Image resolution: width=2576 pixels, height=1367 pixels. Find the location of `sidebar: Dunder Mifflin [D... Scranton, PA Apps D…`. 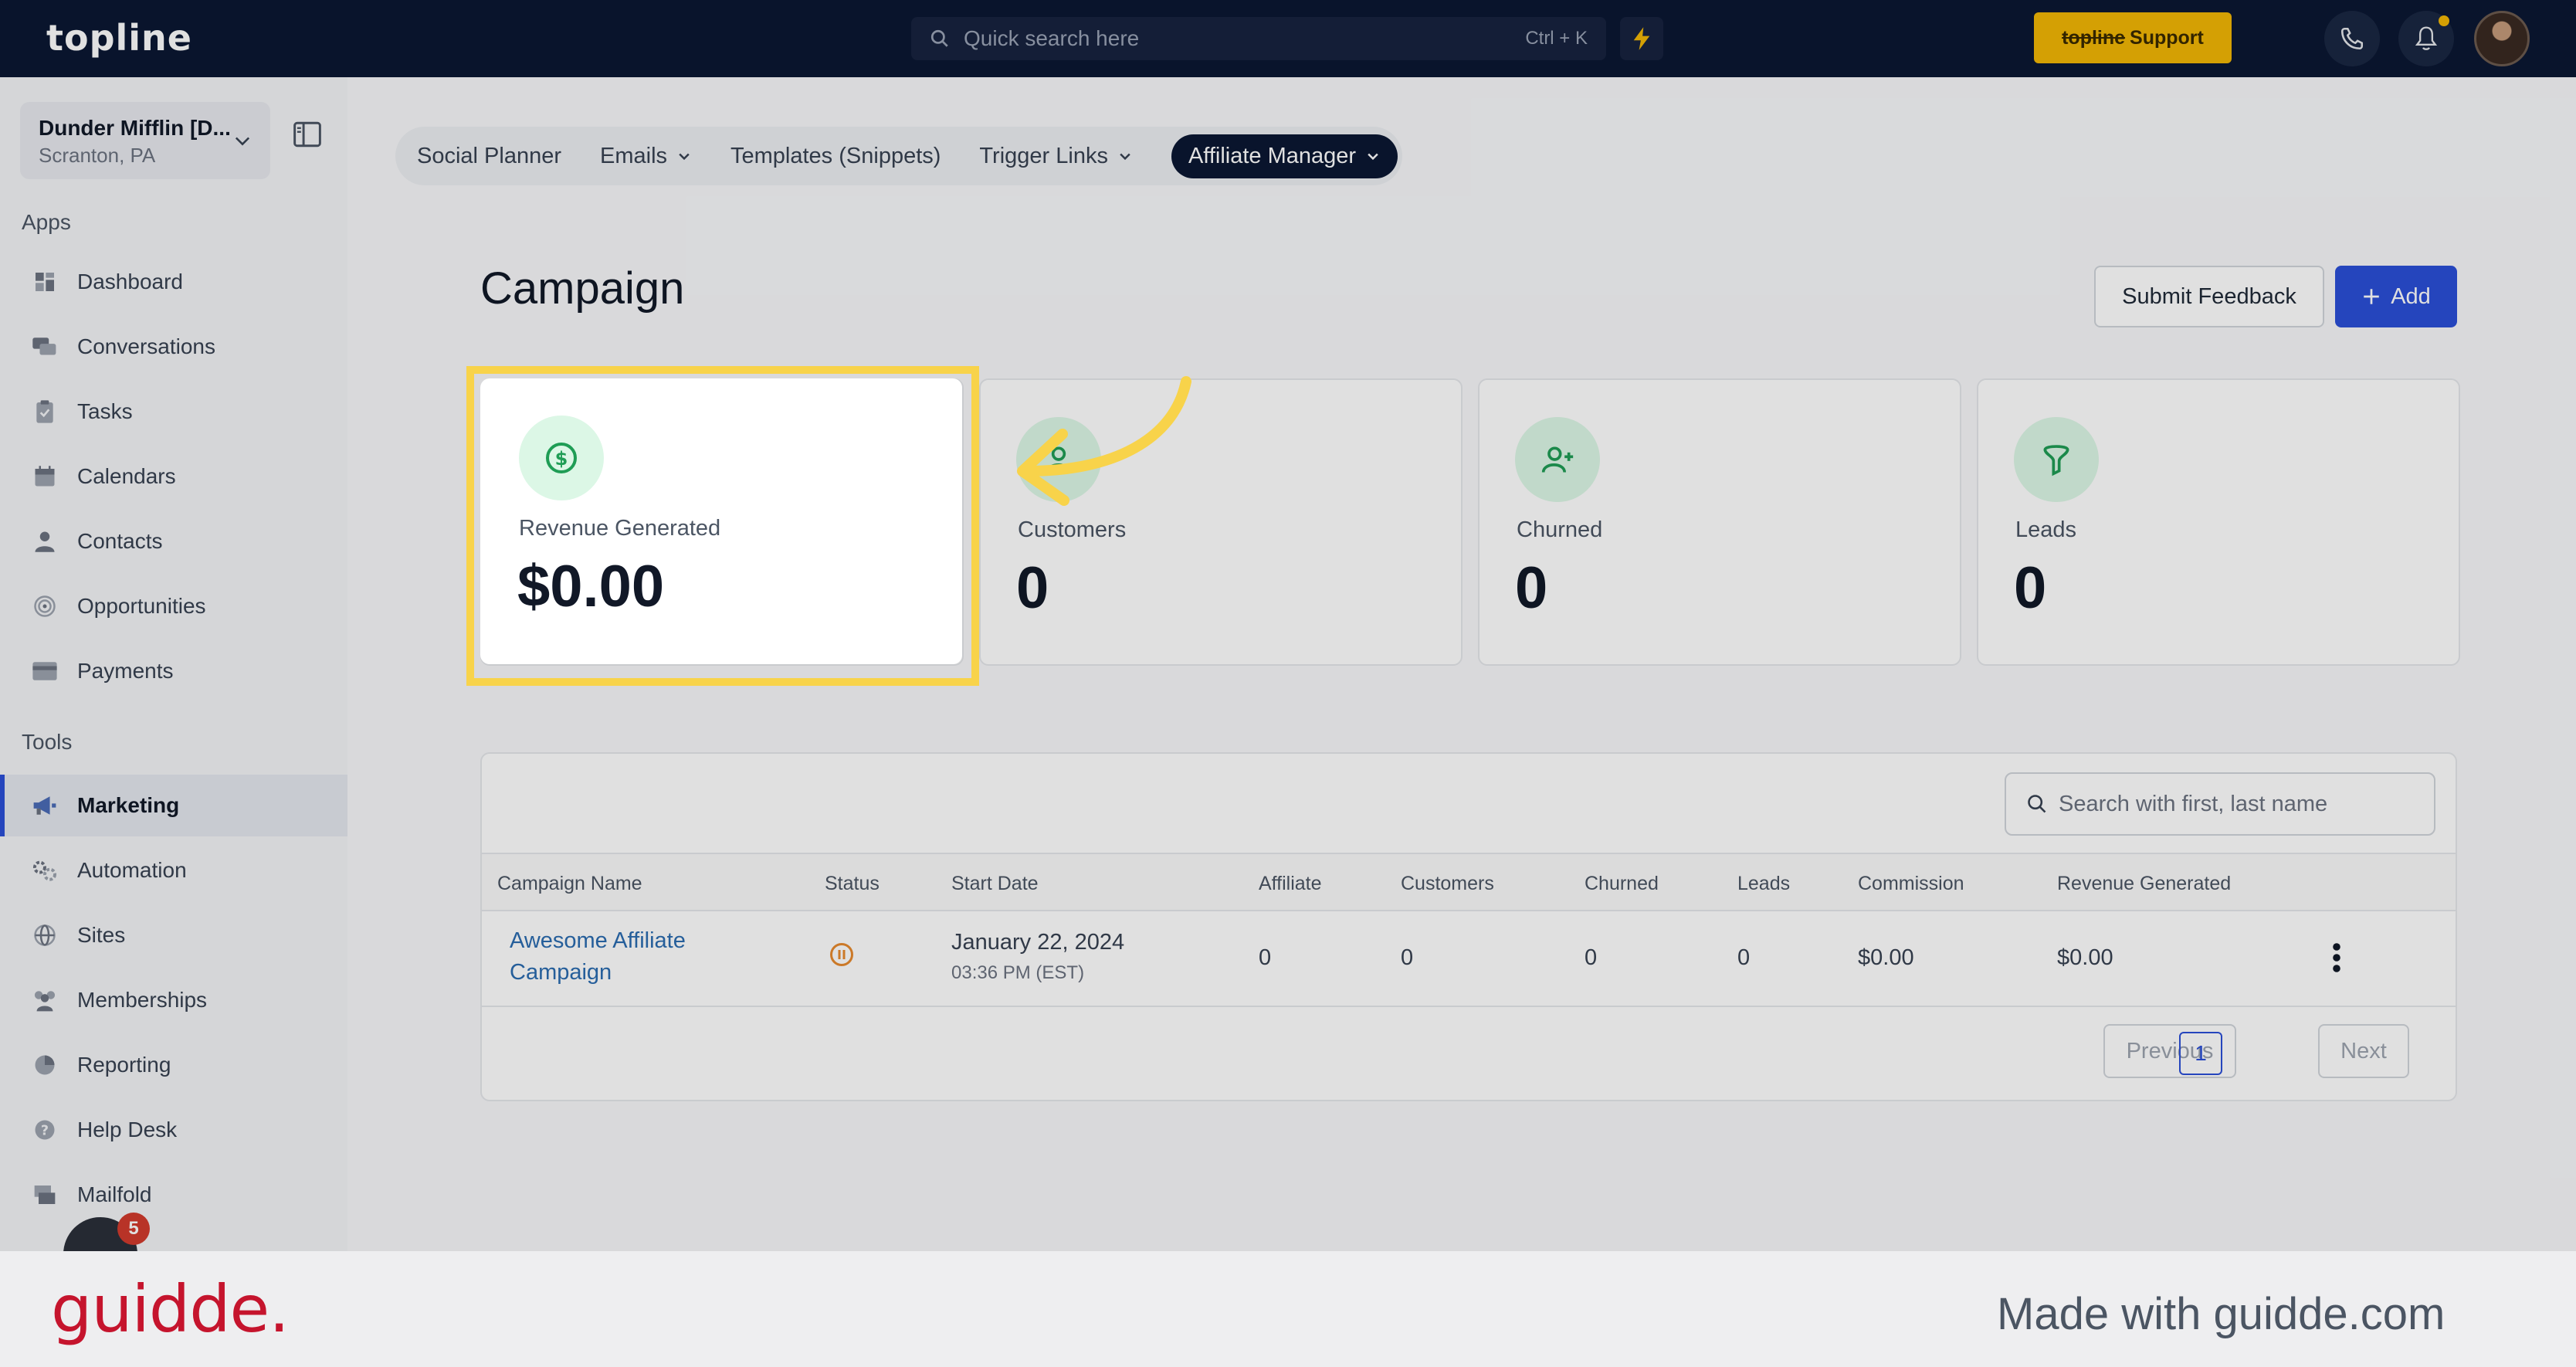

sidebar: Dunder Mifflin [D... Scranton, PA Apps D… is located at coordinates (173, 664).